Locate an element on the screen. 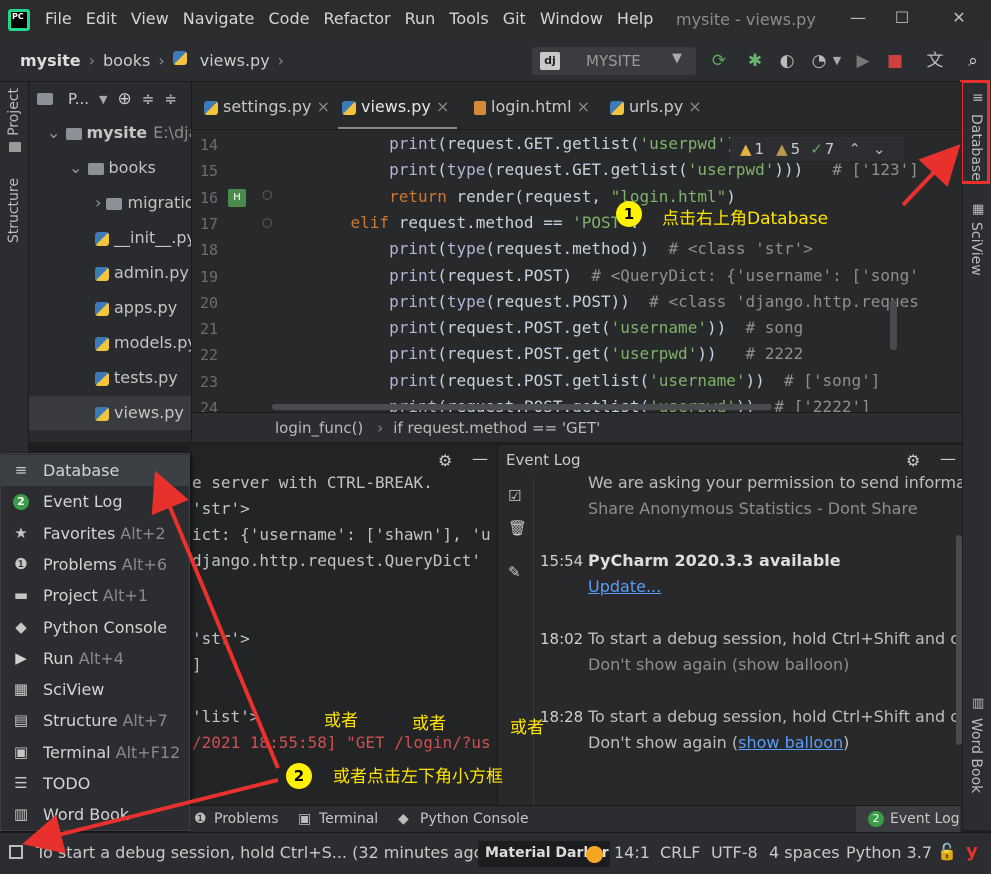 The height and width of the screenshot is (874, 991). arrow-to-database-item is located at coordinates (215, 619).